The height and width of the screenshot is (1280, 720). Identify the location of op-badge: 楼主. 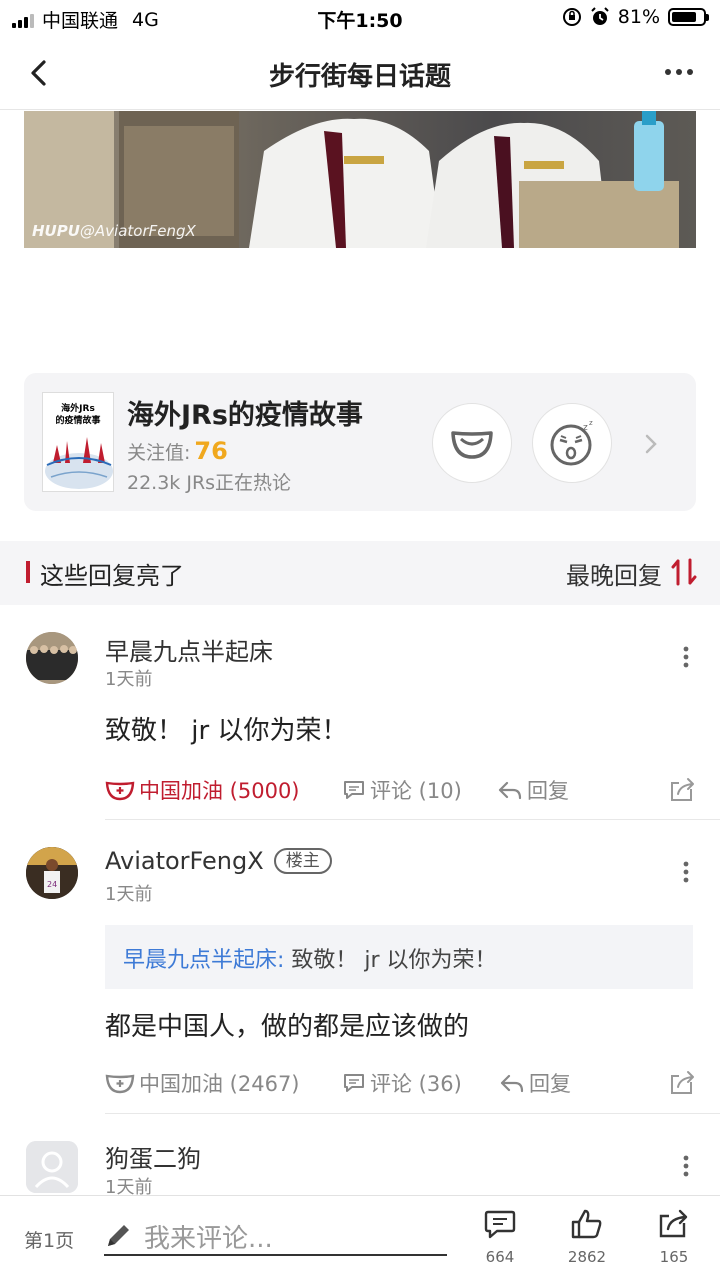
(302, 861).